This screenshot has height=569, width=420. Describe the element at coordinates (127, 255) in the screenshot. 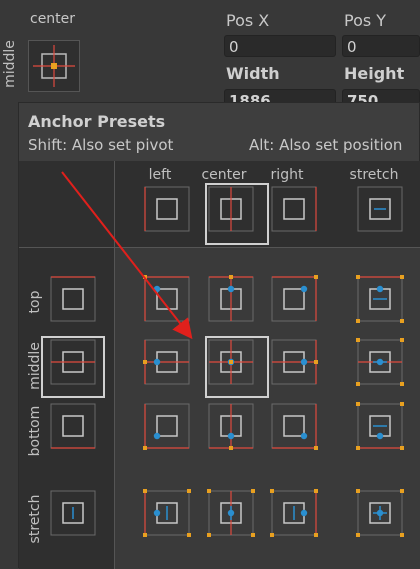

I see `annotation-arrow` at that location.